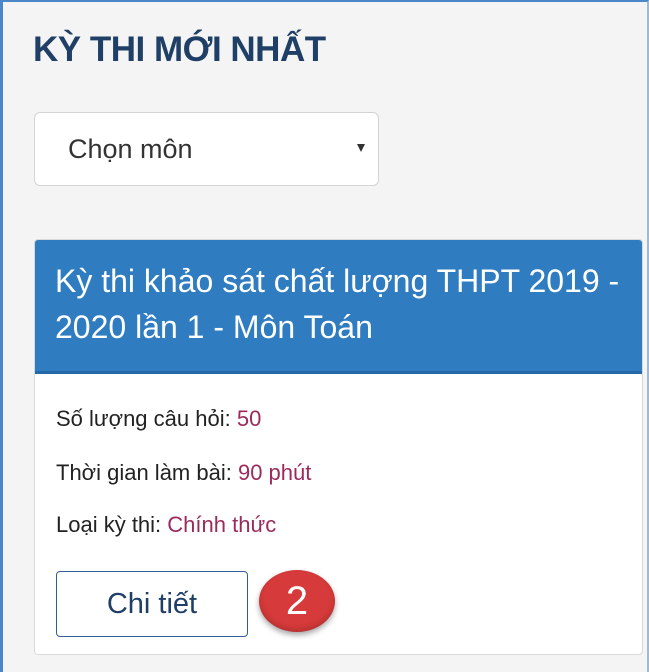 This screenshot has height=672, width=649. What do you see at coordinates (143, 418) in the screenshot?
I see `question-count-label: Số lượng câu hỏi:` at bounding box center [143, 418].